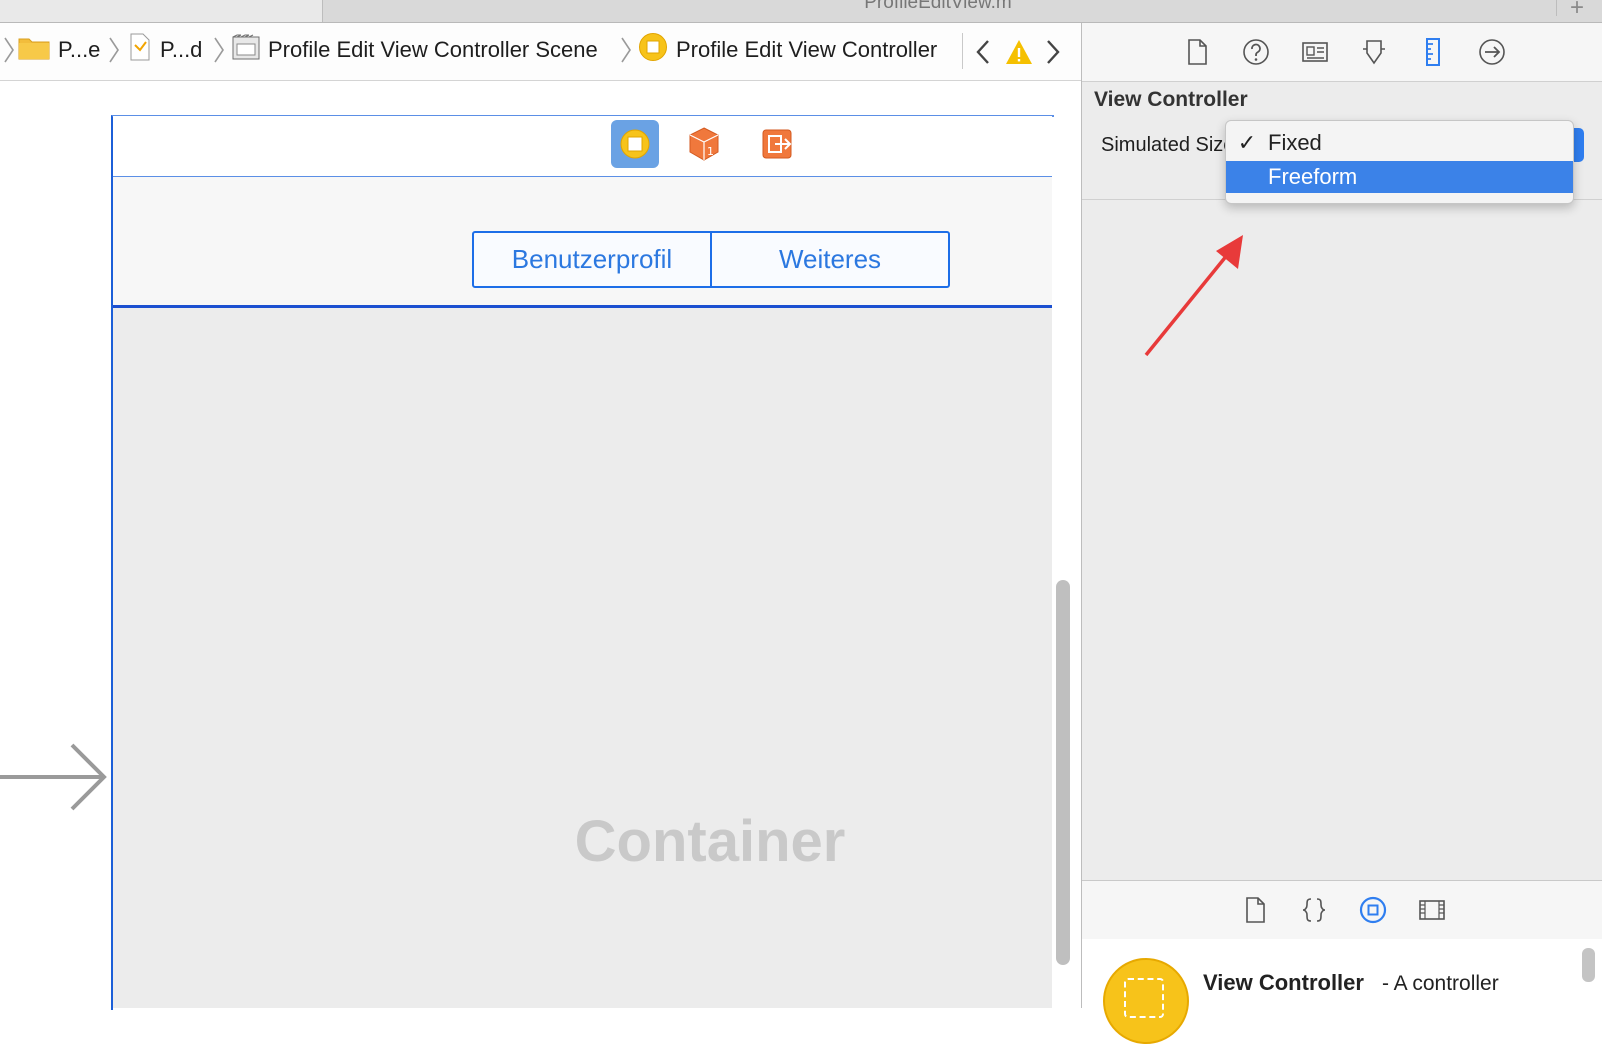 The width and height of the screenshot is (1602, 1044). I want to click on container-label: Container, so click(710, 841).